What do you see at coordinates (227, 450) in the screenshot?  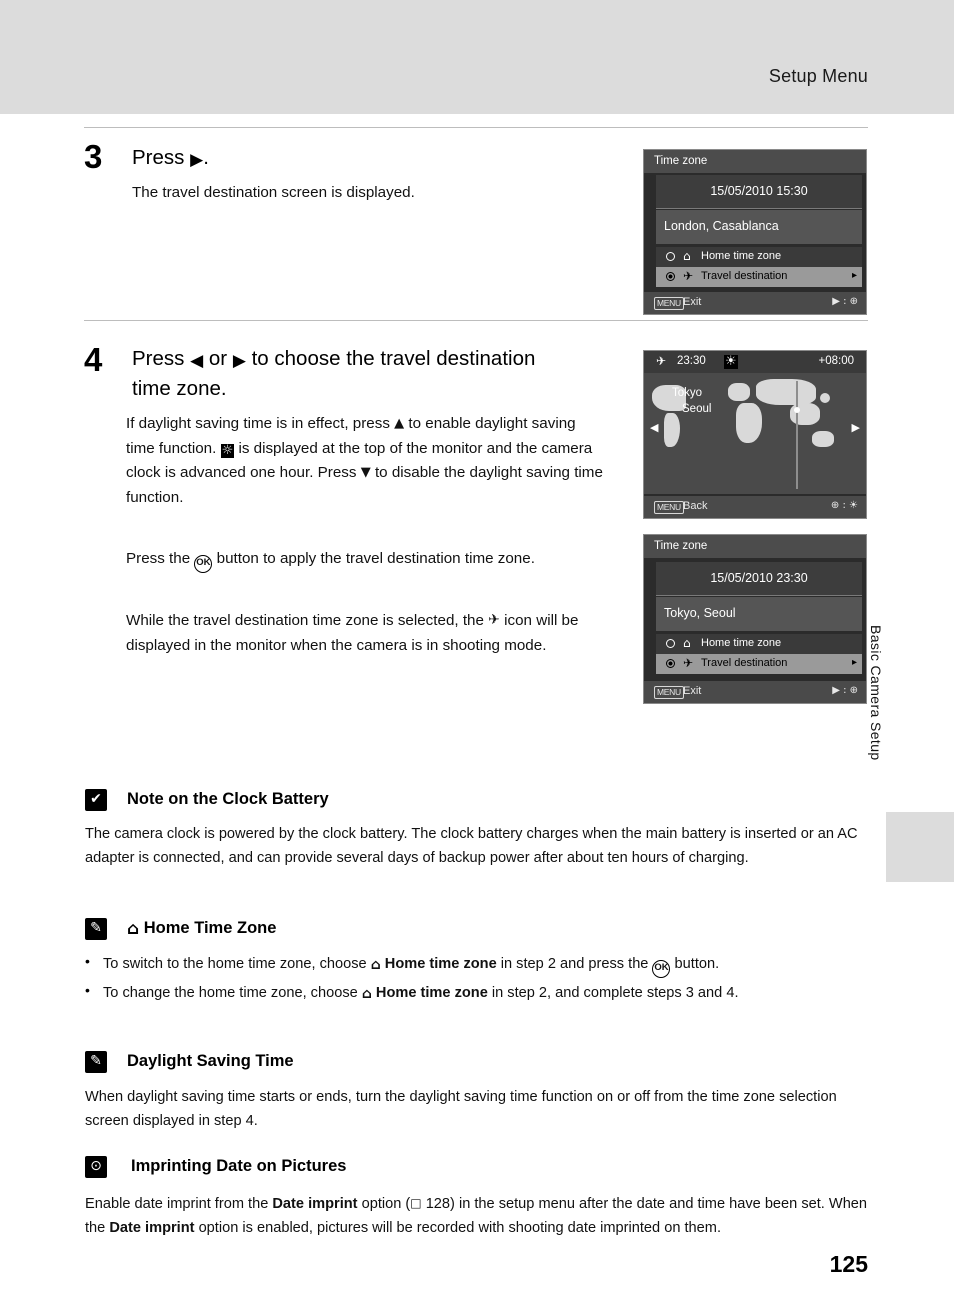 I see `daylight-saving-icon: ☼` at bounding box center [227, 450].